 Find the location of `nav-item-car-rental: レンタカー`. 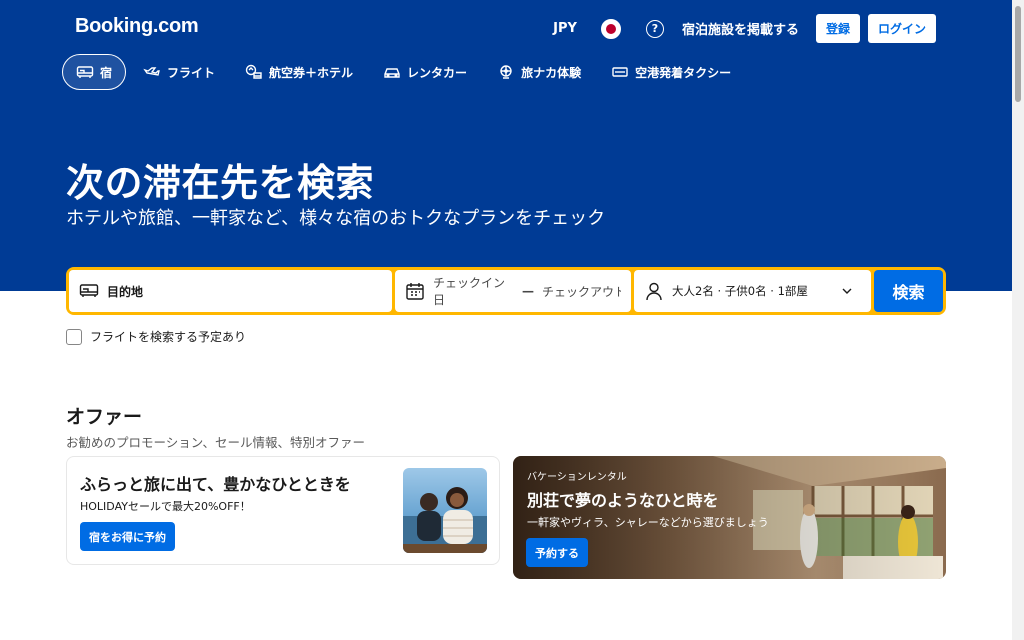

nav-item-car-rental: レンタカー is located at coordinates (425, 72).